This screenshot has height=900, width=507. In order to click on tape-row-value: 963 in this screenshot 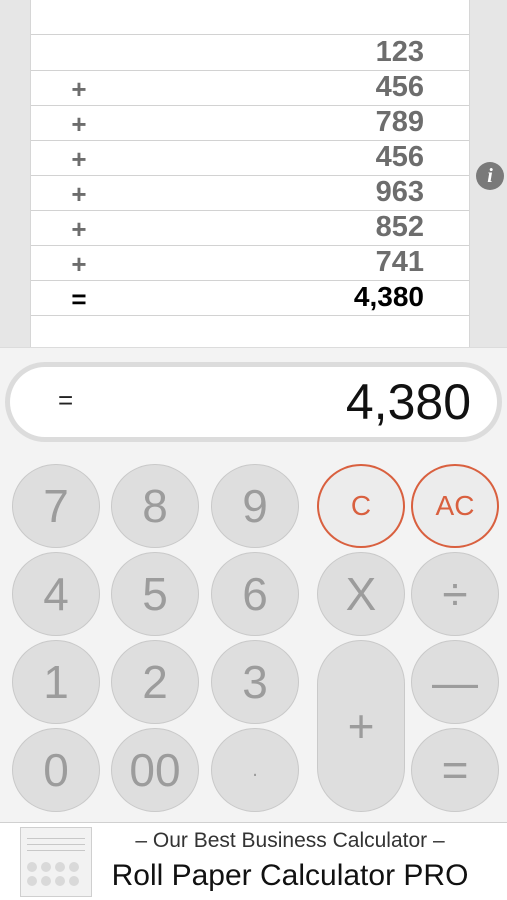, I will do `click(399, 192)`.